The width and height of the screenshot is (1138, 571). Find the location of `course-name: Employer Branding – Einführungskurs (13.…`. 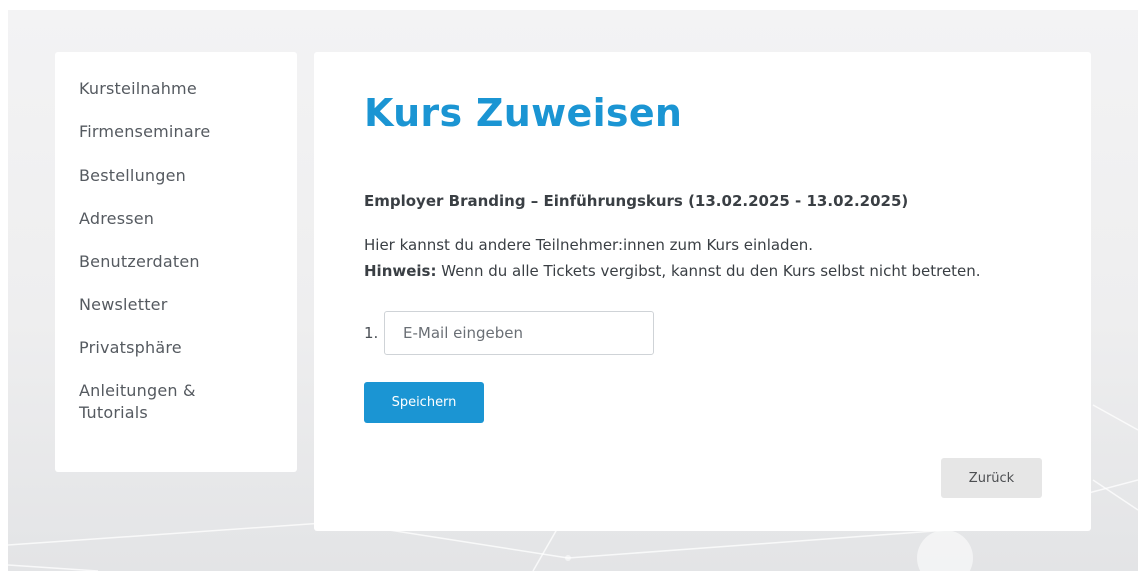

course-name: Employer Branding – Einführungskurs (13.… is located at coordinates (636, 201).